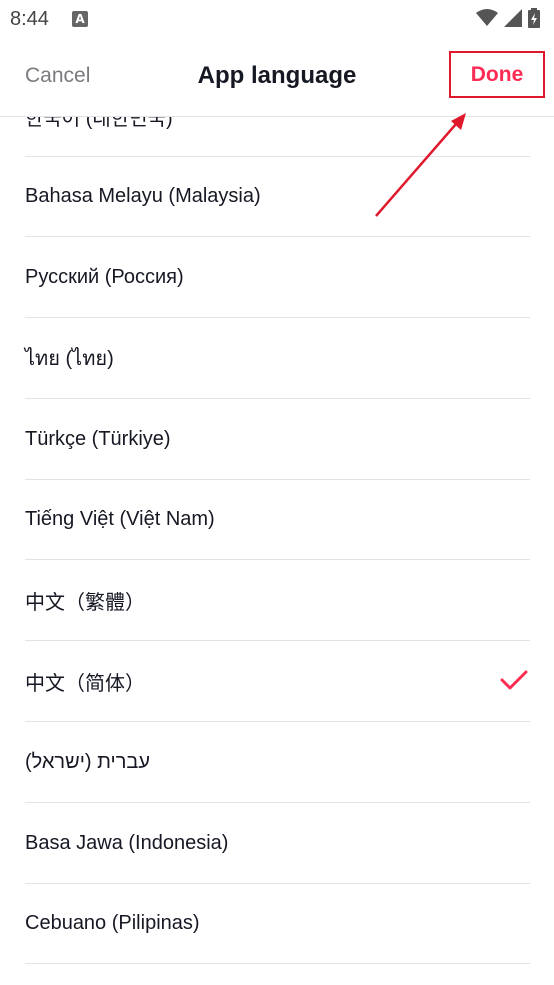 Image resolution: width=554 pixels, height=985 pixels. I want to click on language-item-russian: Русский (Россия), so click(277, 277).